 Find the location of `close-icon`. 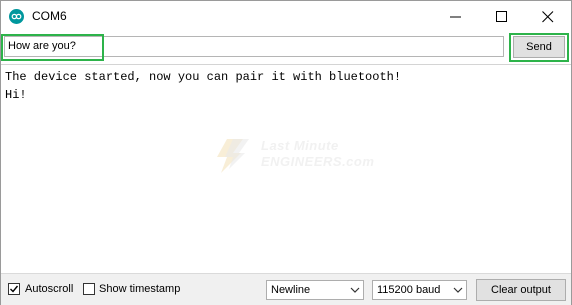

close-icon is located at coordinates (548, 17).